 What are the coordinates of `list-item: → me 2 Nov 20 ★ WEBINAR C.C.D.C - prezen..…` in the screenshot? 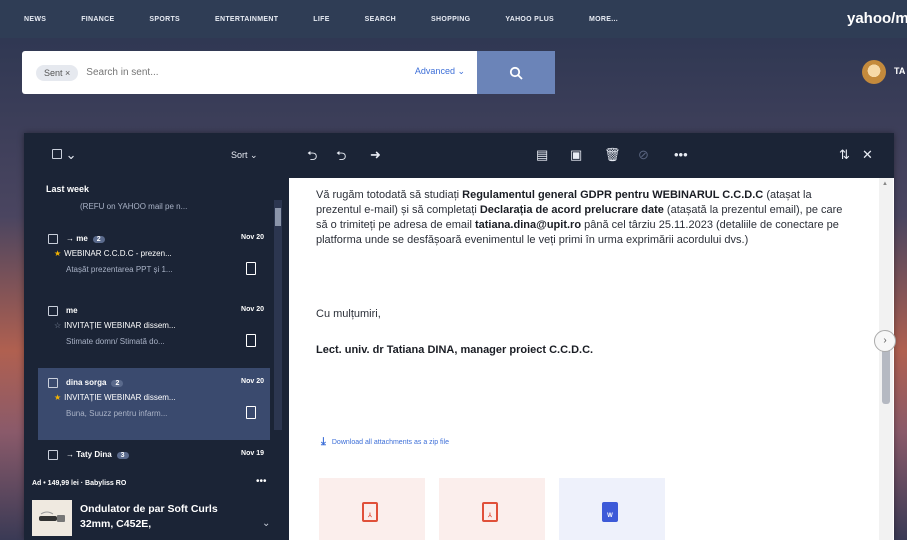 It's located at (154, 260).